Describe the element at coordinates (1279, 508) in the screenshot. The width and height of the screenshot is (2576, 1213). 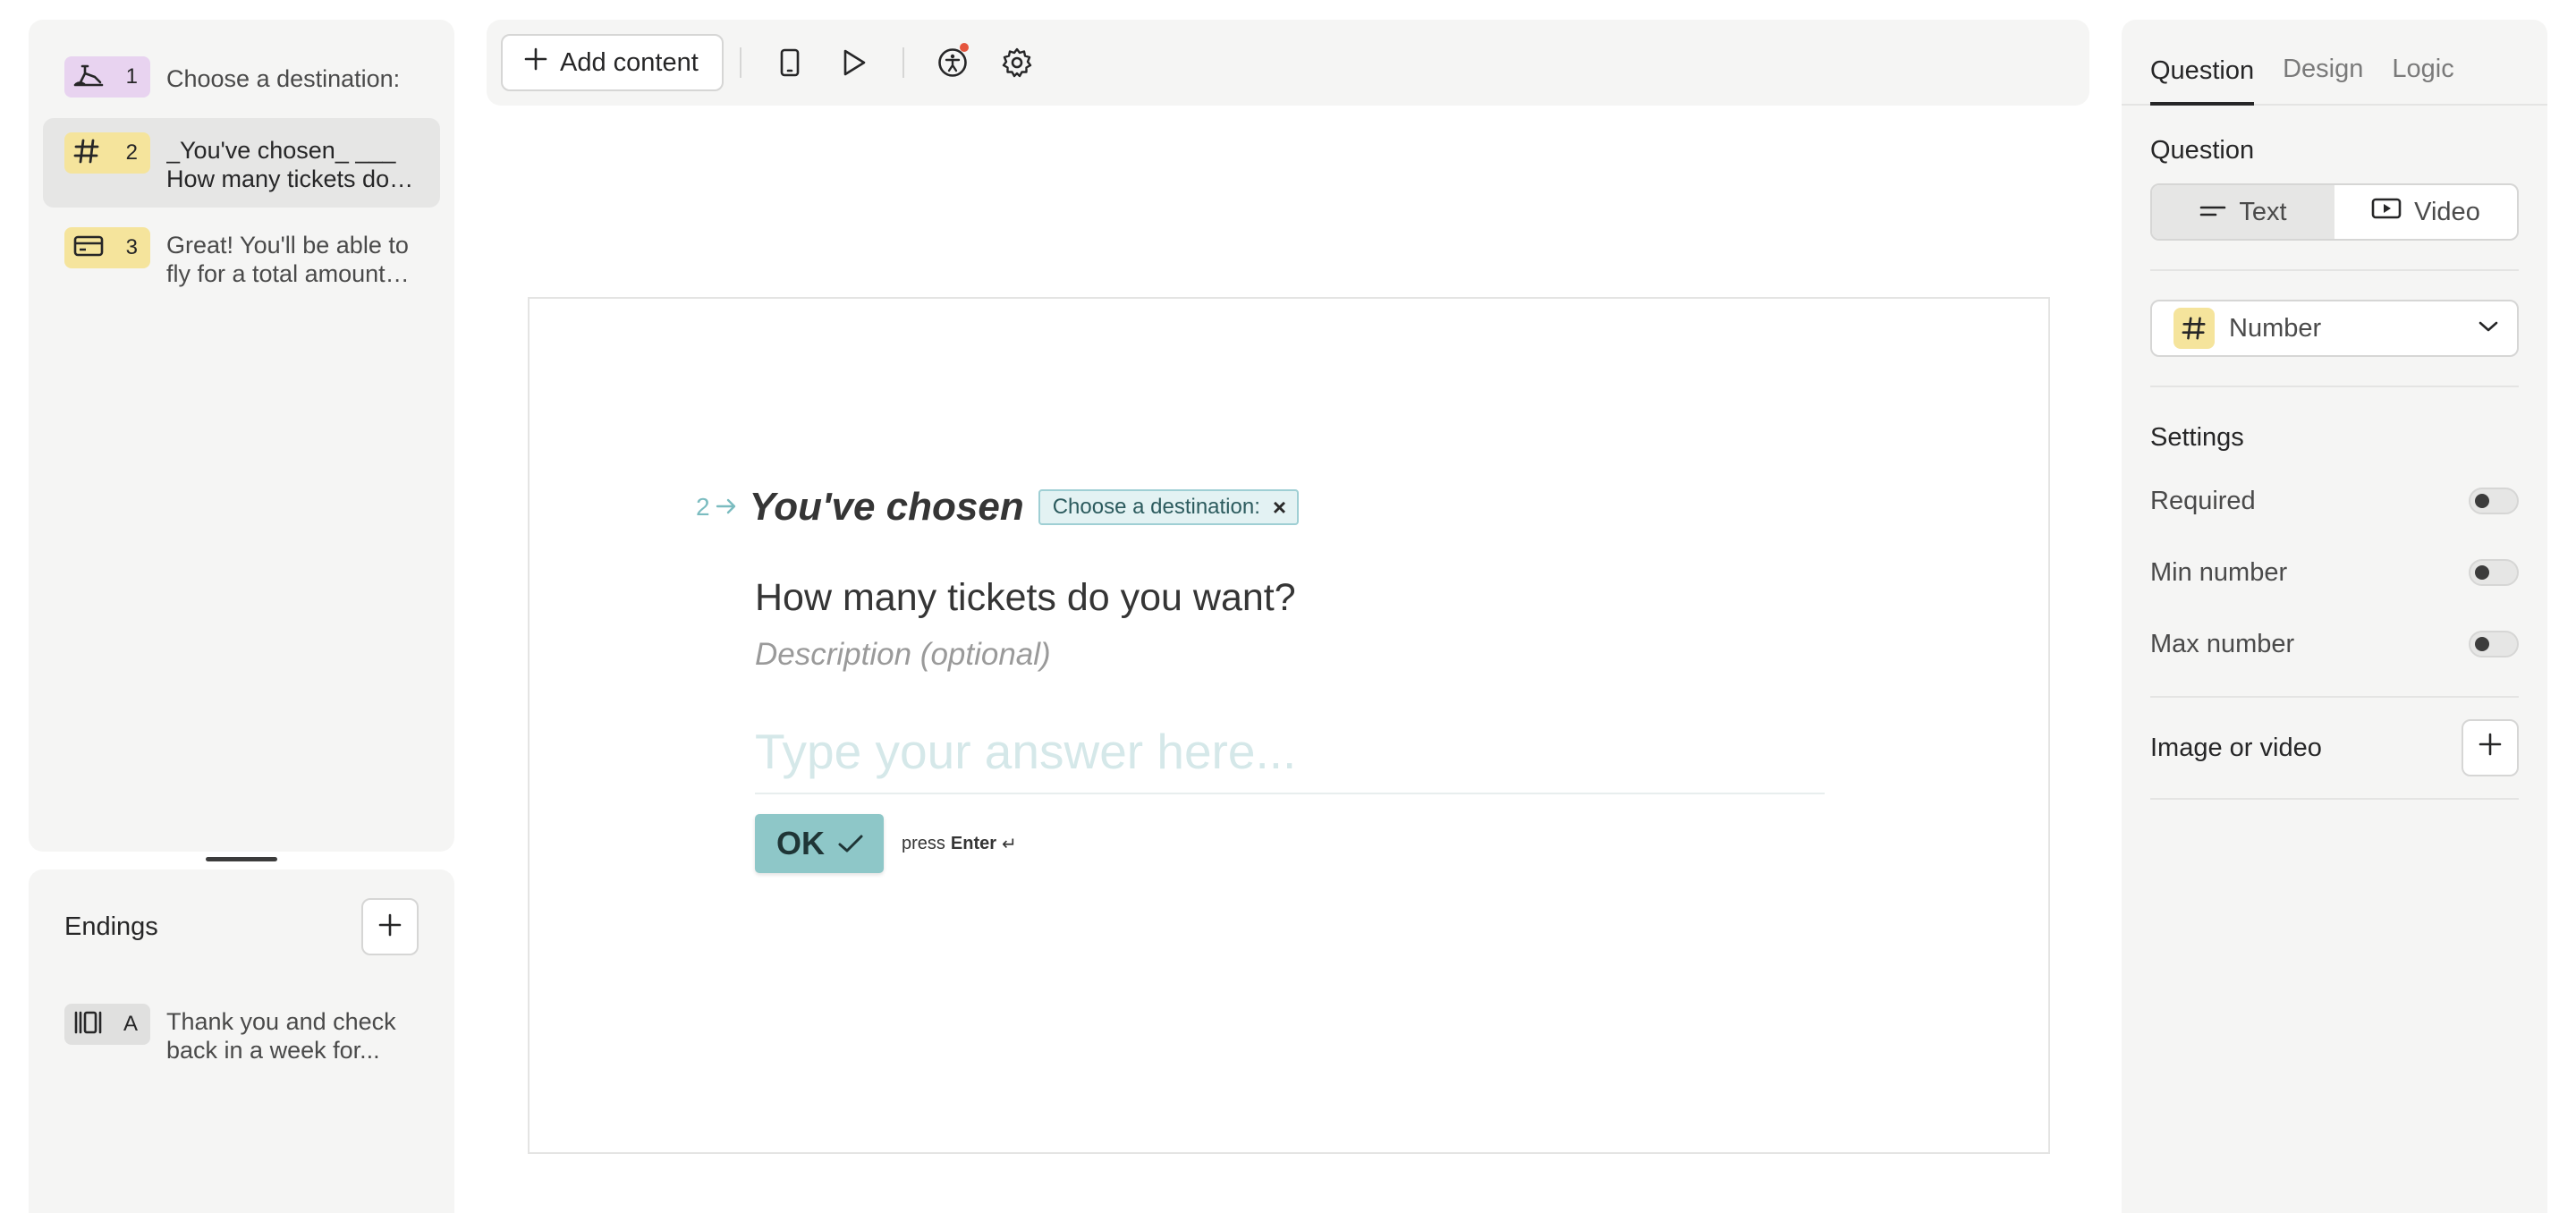
I see `recall-chip-remove-icon: ×` at that location.